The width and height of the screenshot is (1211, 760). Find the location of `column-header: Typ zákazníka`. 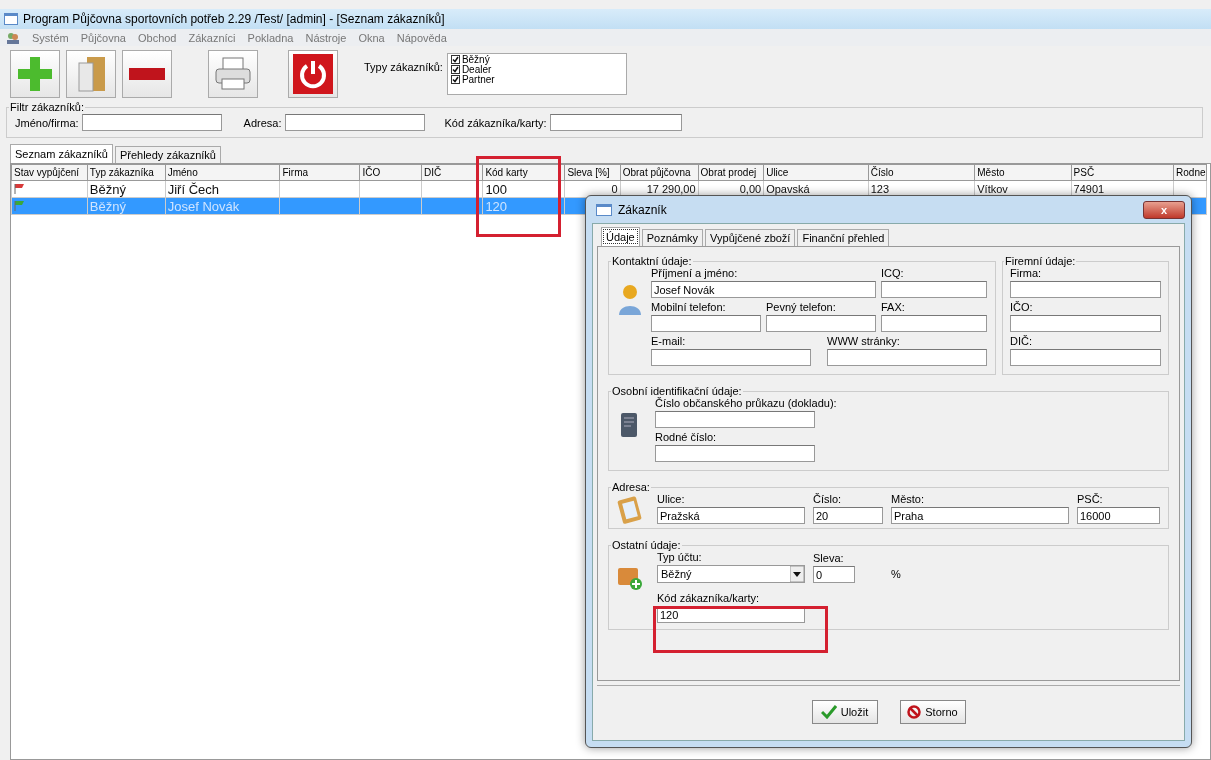

column-header: Typ zákazníka is located at coordinates (126, 172).